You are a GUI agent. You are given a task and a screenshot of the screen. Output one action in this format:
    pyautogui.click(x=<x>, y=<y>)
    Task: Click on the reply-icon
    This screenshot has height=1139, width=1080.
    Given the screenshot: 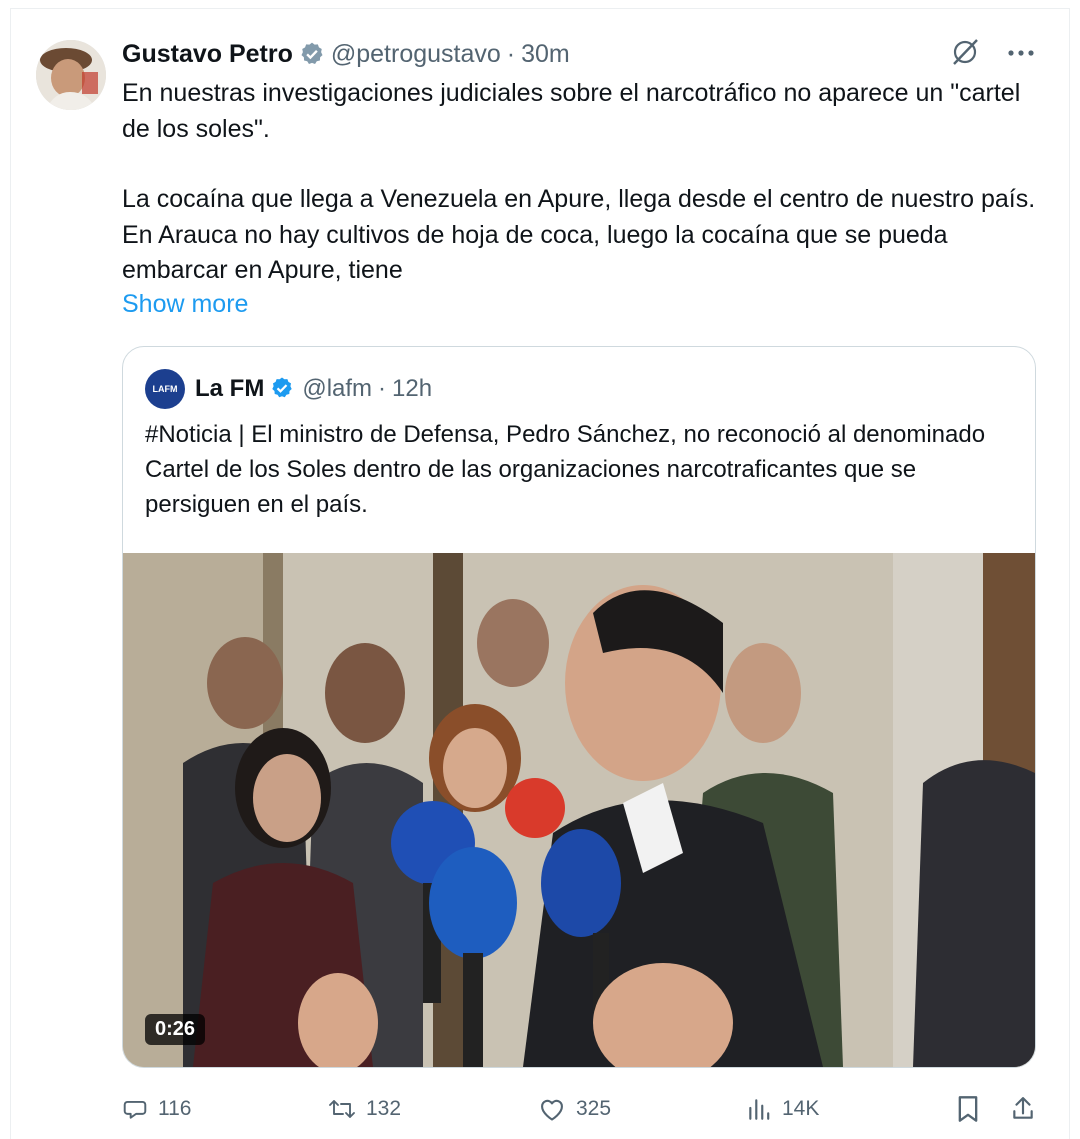 What is the action you would take?
    pyautogui.click(x=135, y=1109)
    